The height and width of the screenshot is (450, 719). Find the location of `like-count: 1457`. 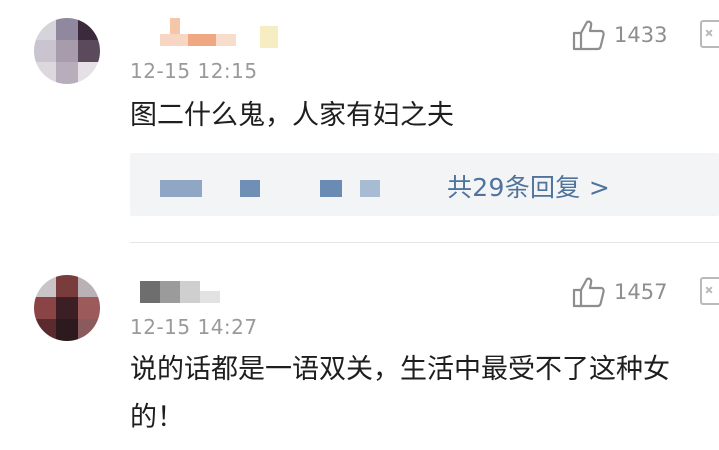

like-count: 1457 is located at coordinates (641, 292).